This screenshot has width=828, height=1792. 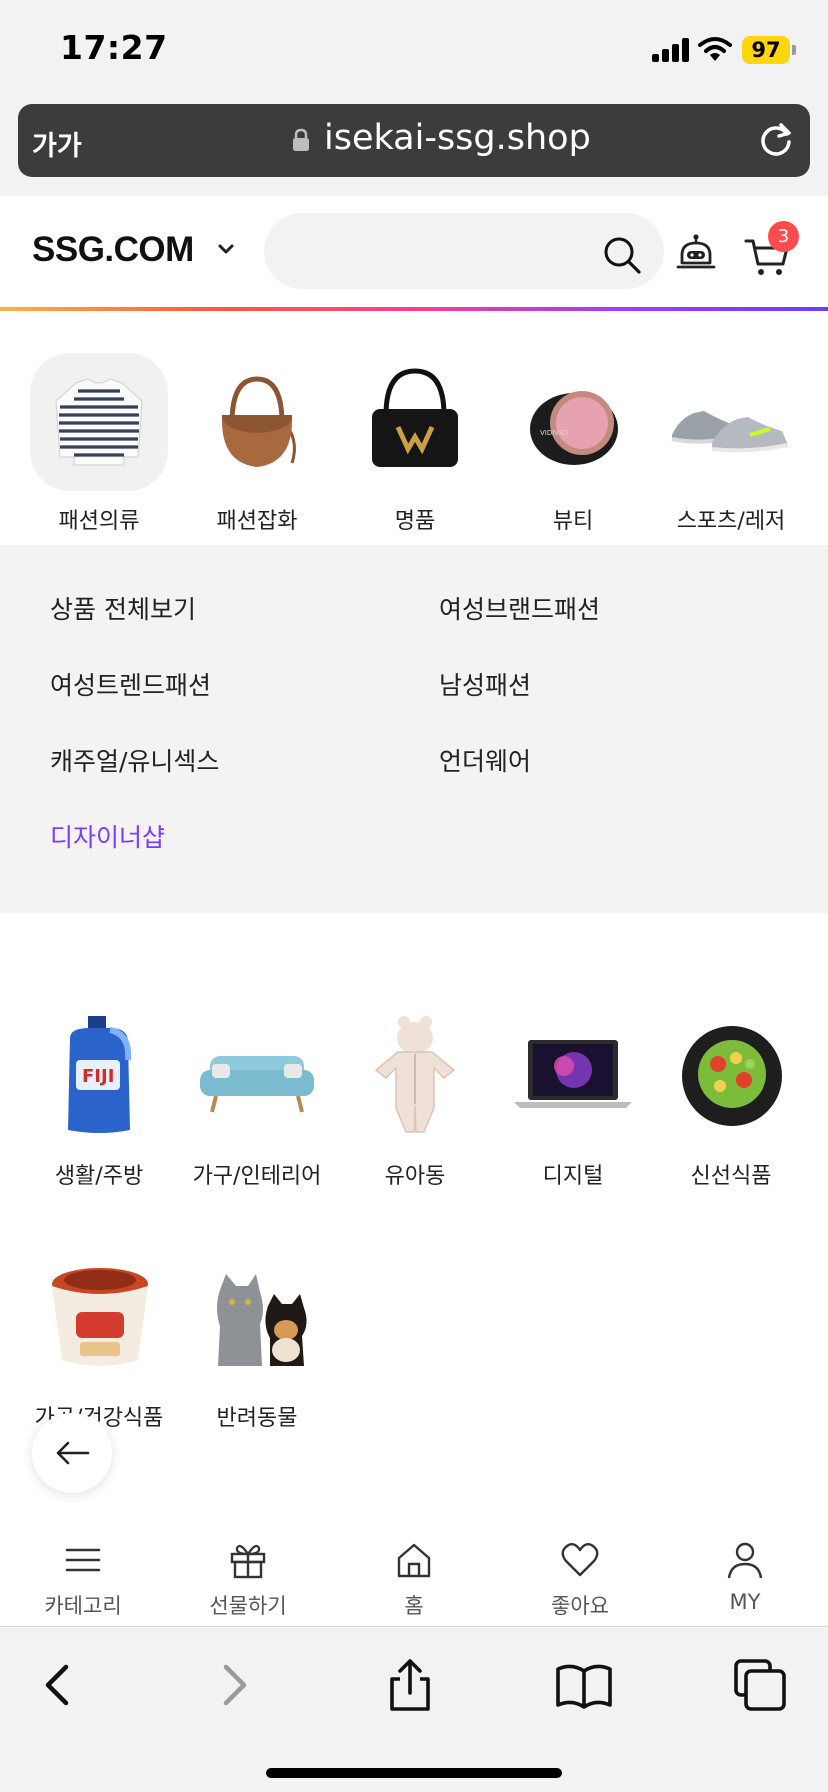 I want to click on submenu-men-fashion: 남성패션, so click(x=485, y=684).